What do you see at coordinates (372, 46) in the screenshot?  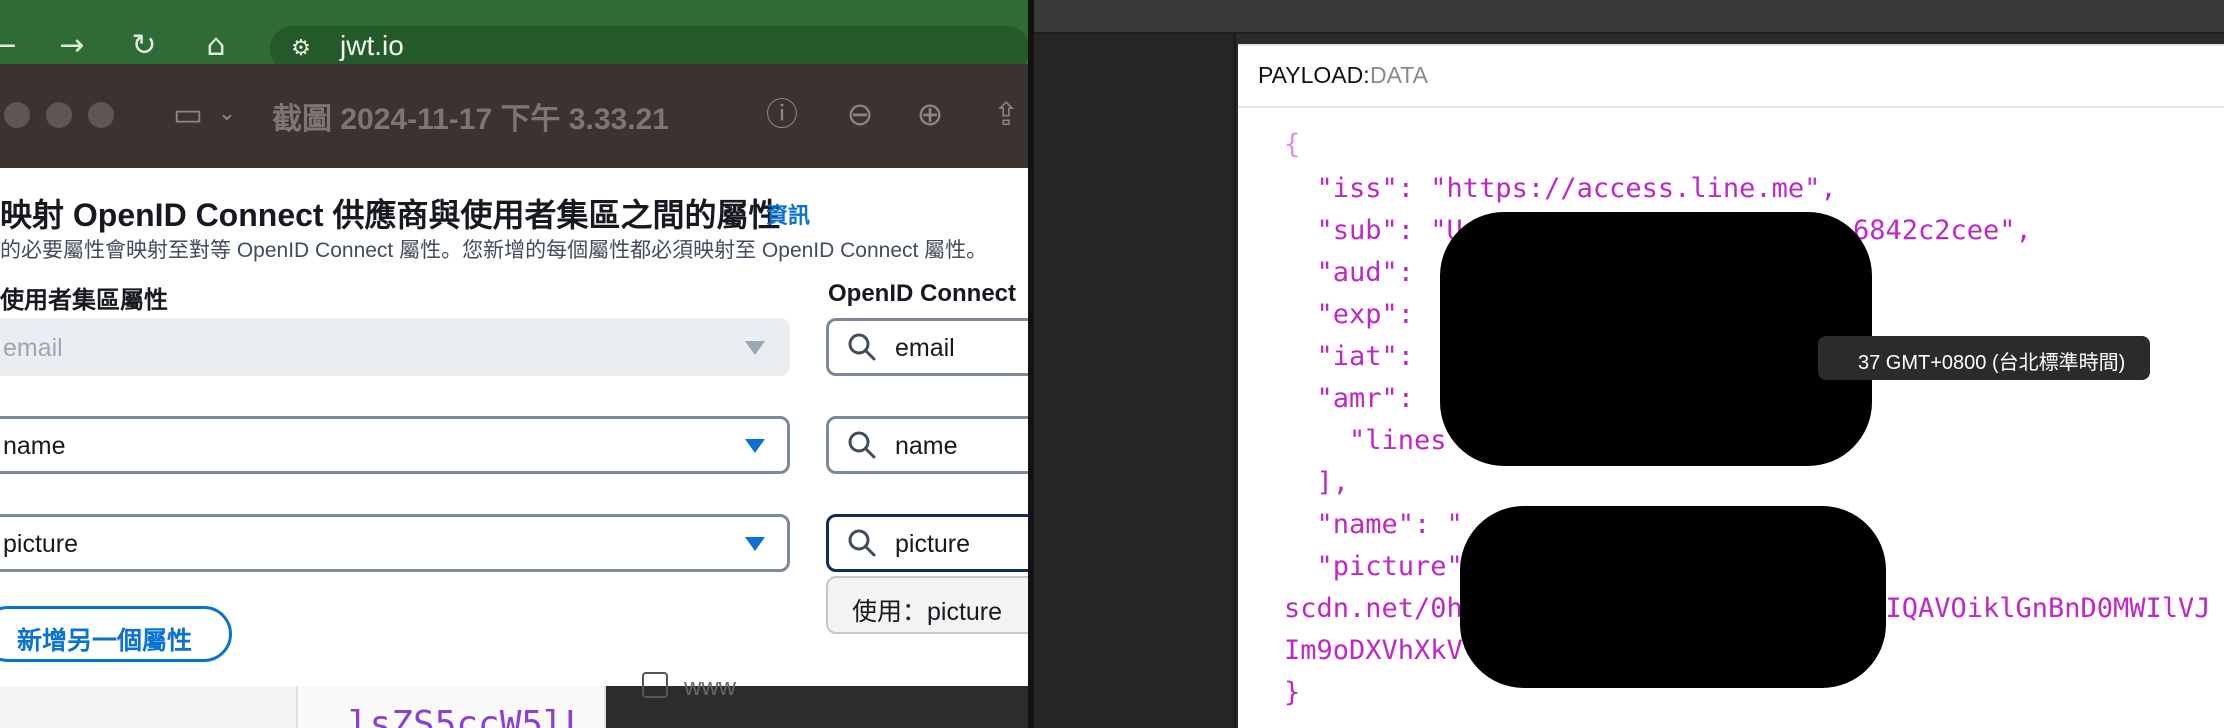 I see `url-text: jwt.io` at bounding box center [372, 46].